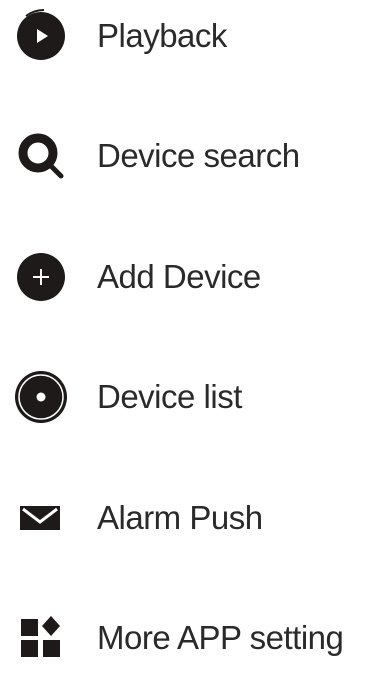 This screenshot has height=678, width=367. I want to click on search-icon, so click(42, 156).